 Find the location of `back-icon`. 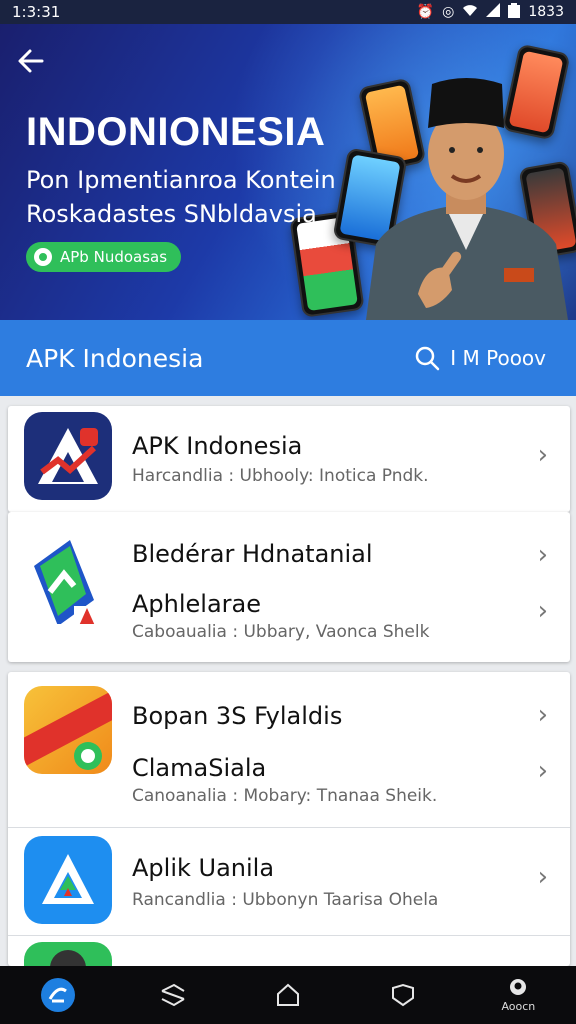

back-icon is located at coordinates (173, 995).